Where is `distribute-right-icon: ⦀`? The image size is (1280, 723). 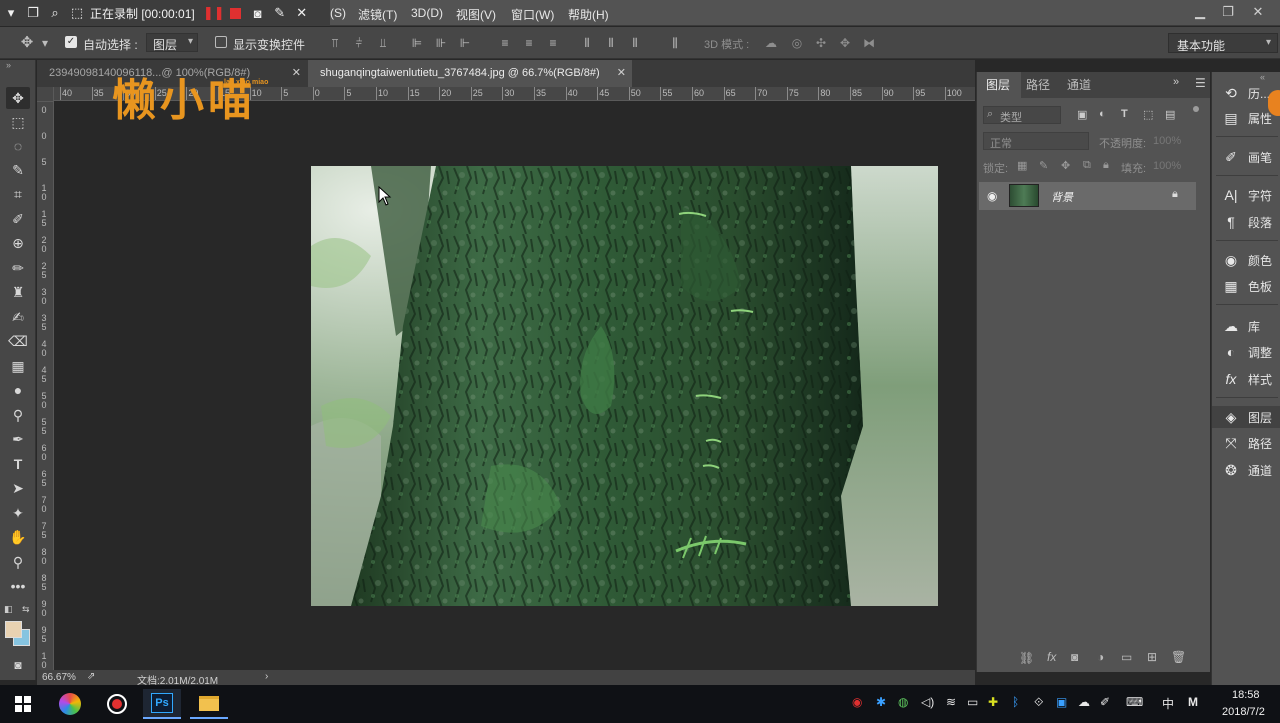 distribute-right-icon: ⦀ is located at coordinates (635, 43).